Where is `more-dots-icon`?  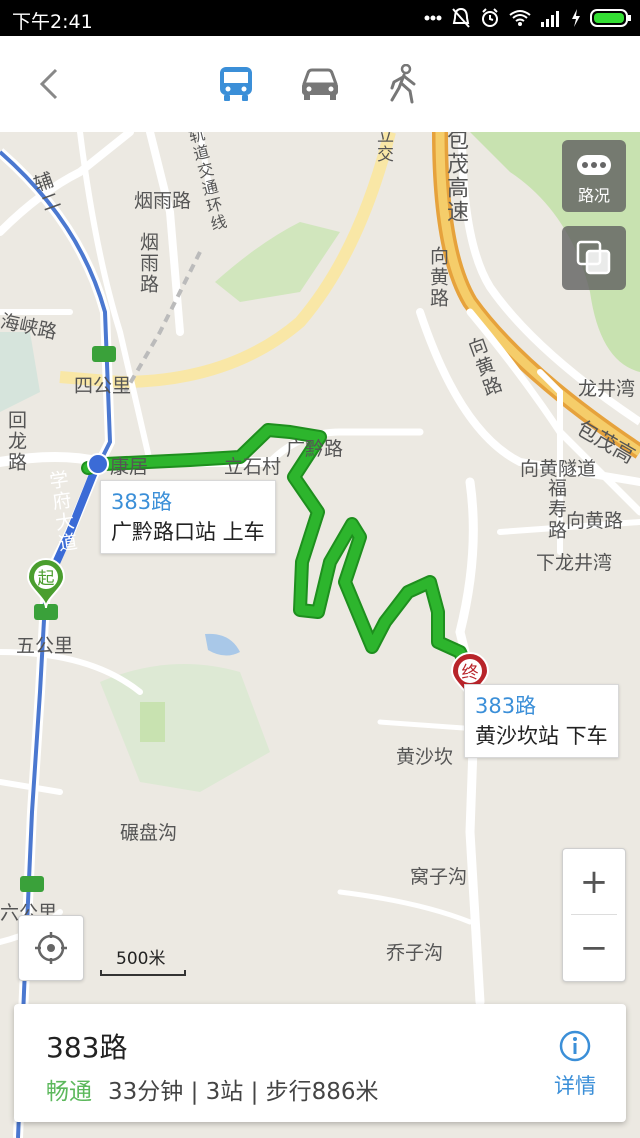
more-dots-icon is located at coordinates (433, 18).